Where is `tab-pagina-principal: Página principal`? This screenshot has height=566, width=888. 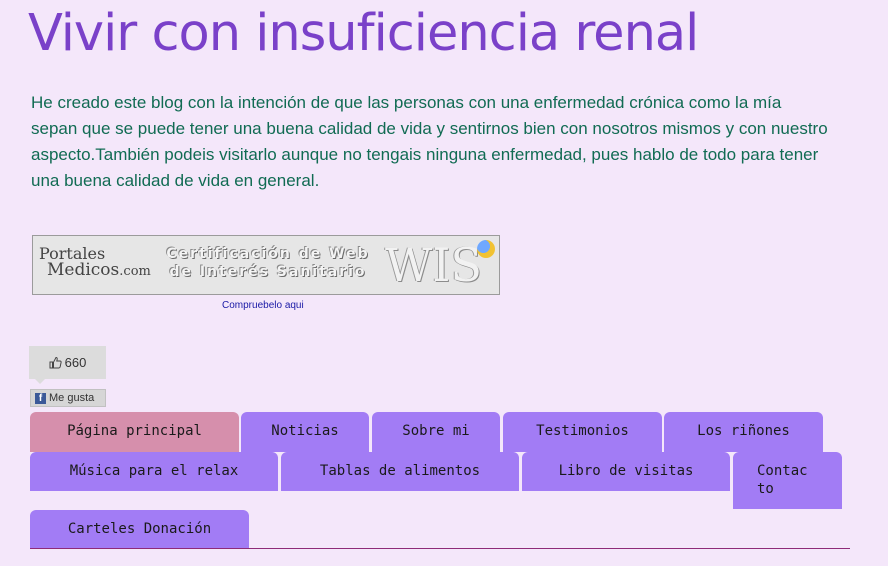
tab-pagina-principal: Página principal is located at coordinates (134, 432).